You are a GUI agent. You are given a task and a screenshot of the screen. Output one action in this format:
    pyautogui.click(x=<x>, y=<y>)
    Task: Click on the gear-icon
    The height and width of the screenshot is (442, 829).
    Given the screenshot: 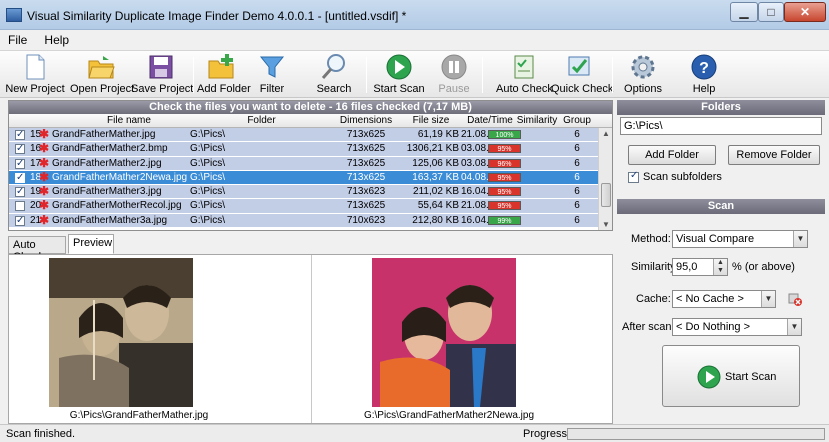 What is the action you would take?
    pyautogui.click(x=643, y=67)
    